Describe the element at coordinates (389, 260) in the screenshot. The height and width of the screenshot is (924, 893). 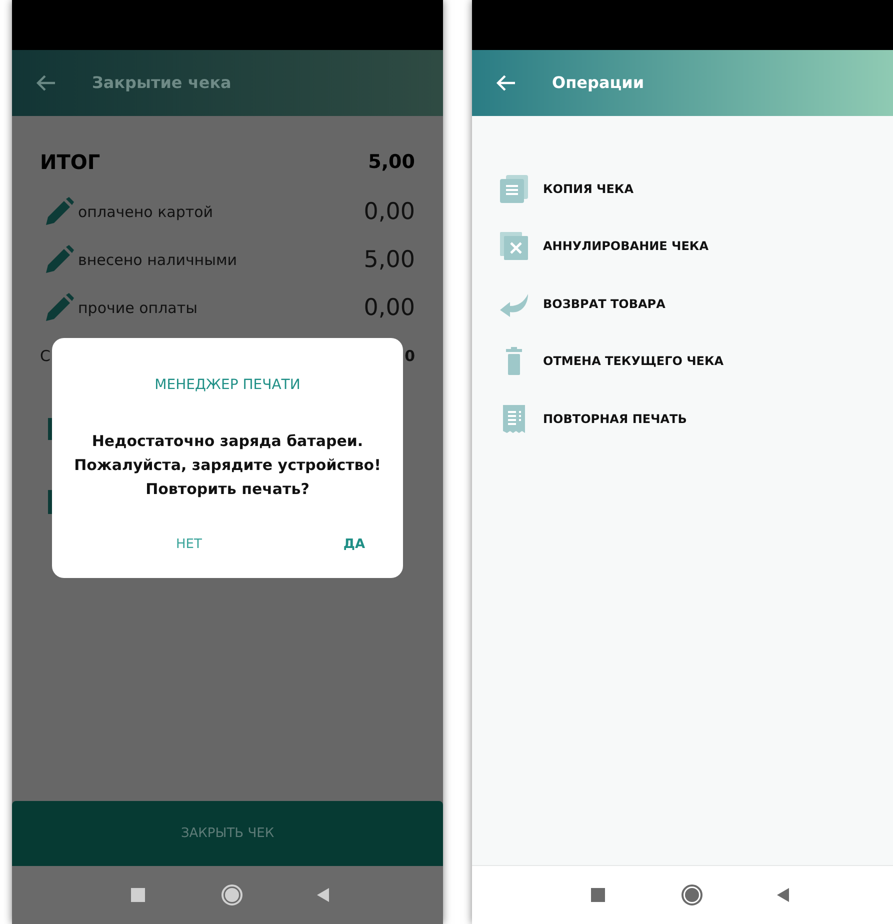
I see `payment-value: 5,00` at that location.